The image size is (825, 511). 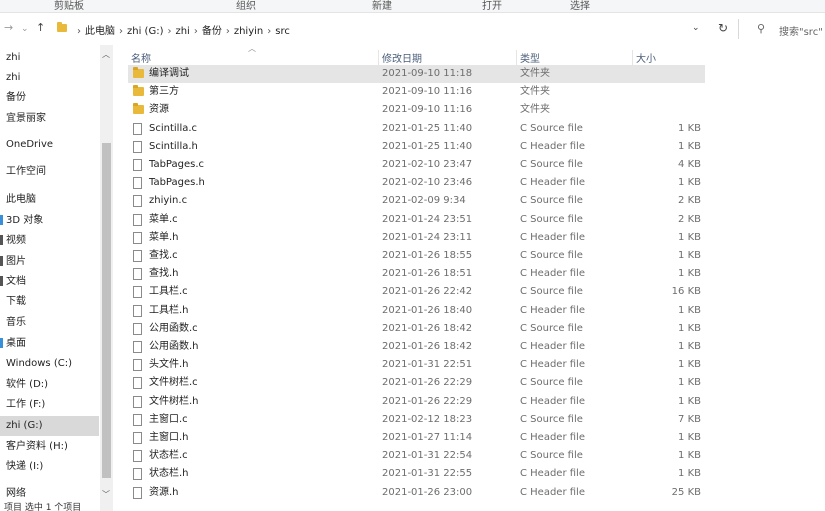 What do you see at coordinates (106, 54) in the screenshot?
I see `scroll-up-chevron-icon: ︿` at bounding box center [106, 54].